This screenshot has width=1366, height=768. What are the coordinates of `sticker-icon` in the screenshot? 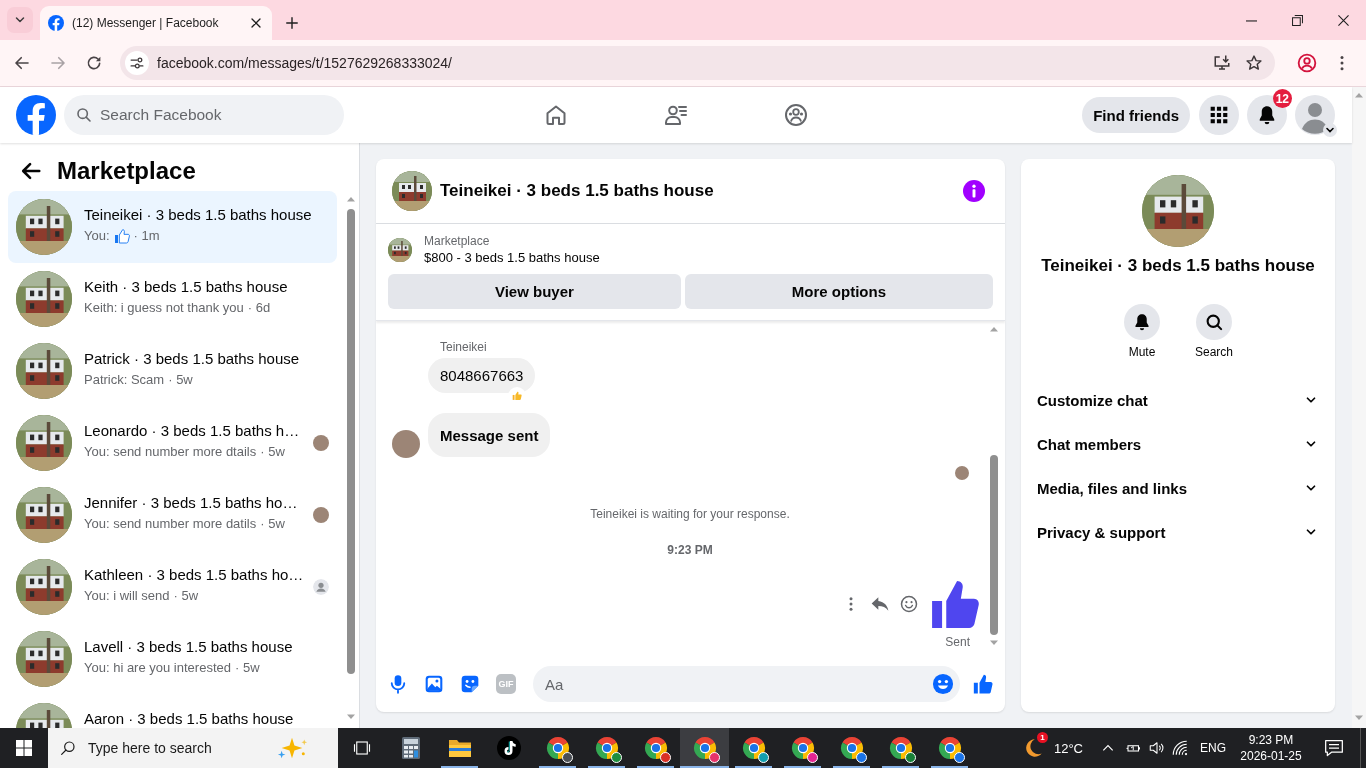 It's located at (470, 684).